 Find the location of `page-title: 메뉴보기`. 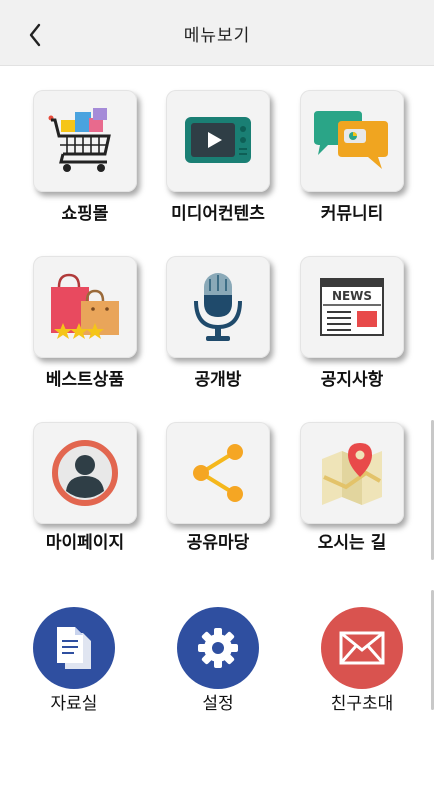

page-title: 메뉴보기 is located at coordinates (217, 36).